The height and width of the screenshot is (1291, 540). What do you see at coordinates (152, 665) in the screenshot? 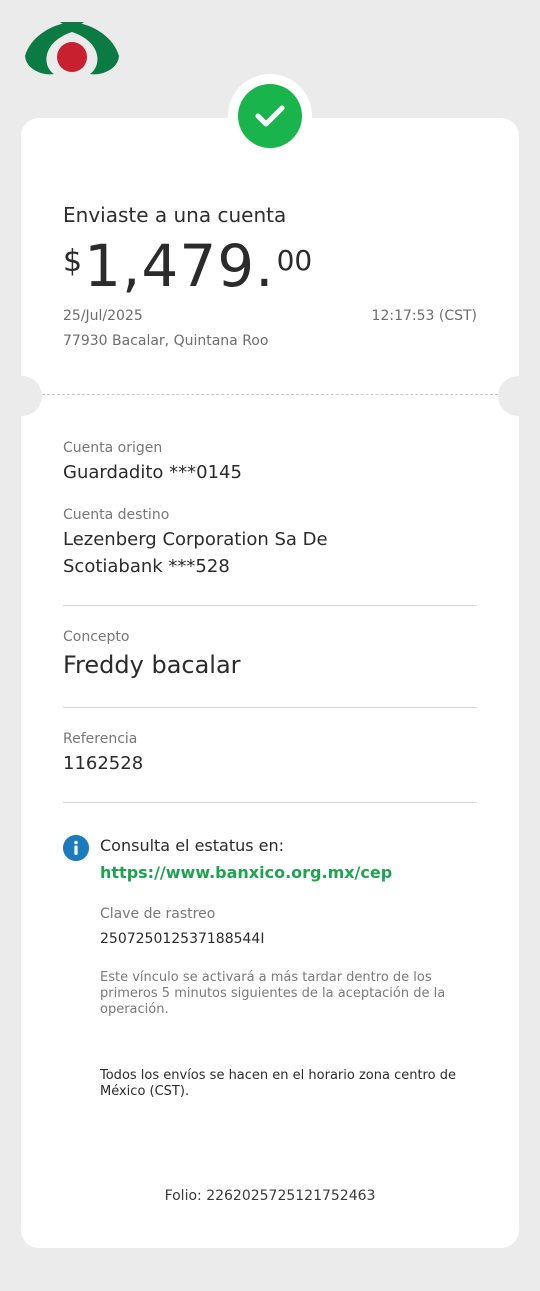
I see `concept-value: Freddy bacalar` at bounding box center [152, 665].